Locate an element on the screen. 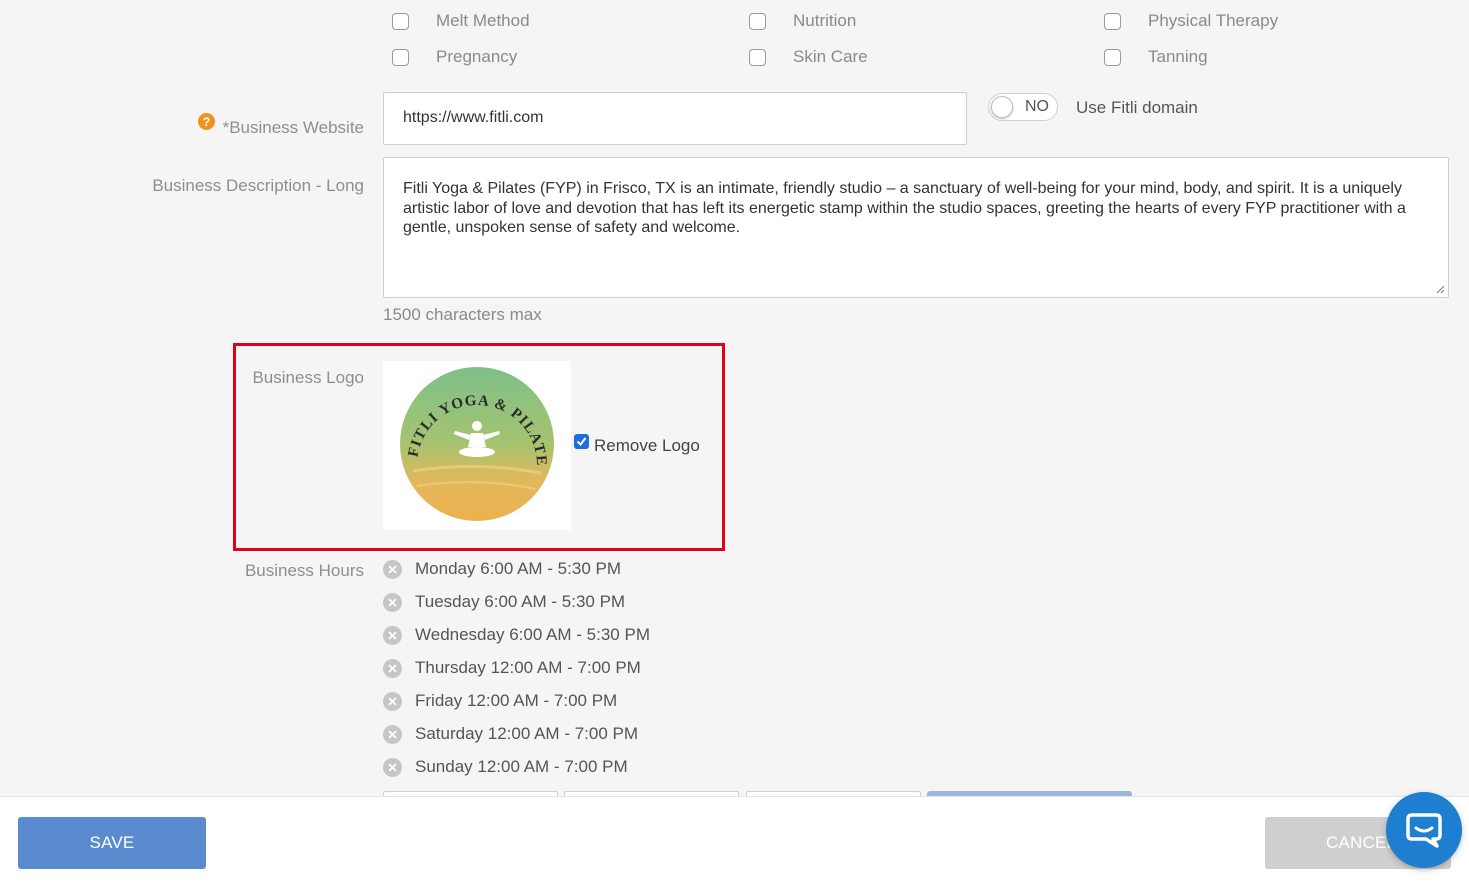  category-melt-method: Melt Method is located at coordinates (461, 21).